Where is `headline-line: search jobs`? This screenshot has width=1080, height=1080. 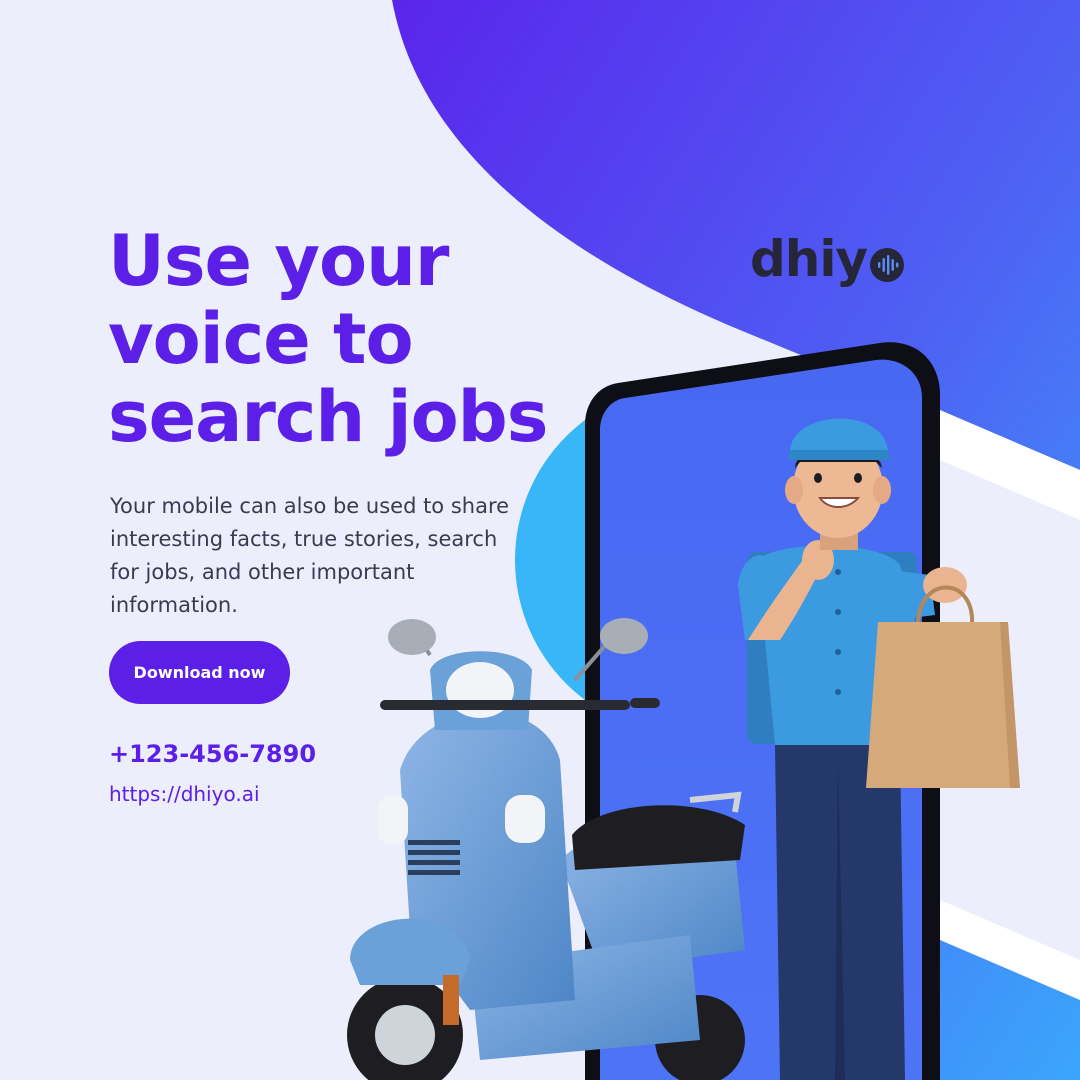
headline-line: search jobs is located at coordinates (328, 417).